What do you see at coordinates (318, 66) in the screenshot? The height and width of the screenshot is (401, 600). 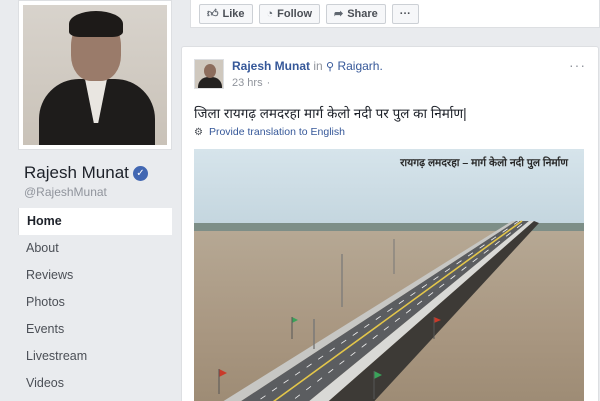 I see `post-in-label: in` at bounding box center [318, 66].